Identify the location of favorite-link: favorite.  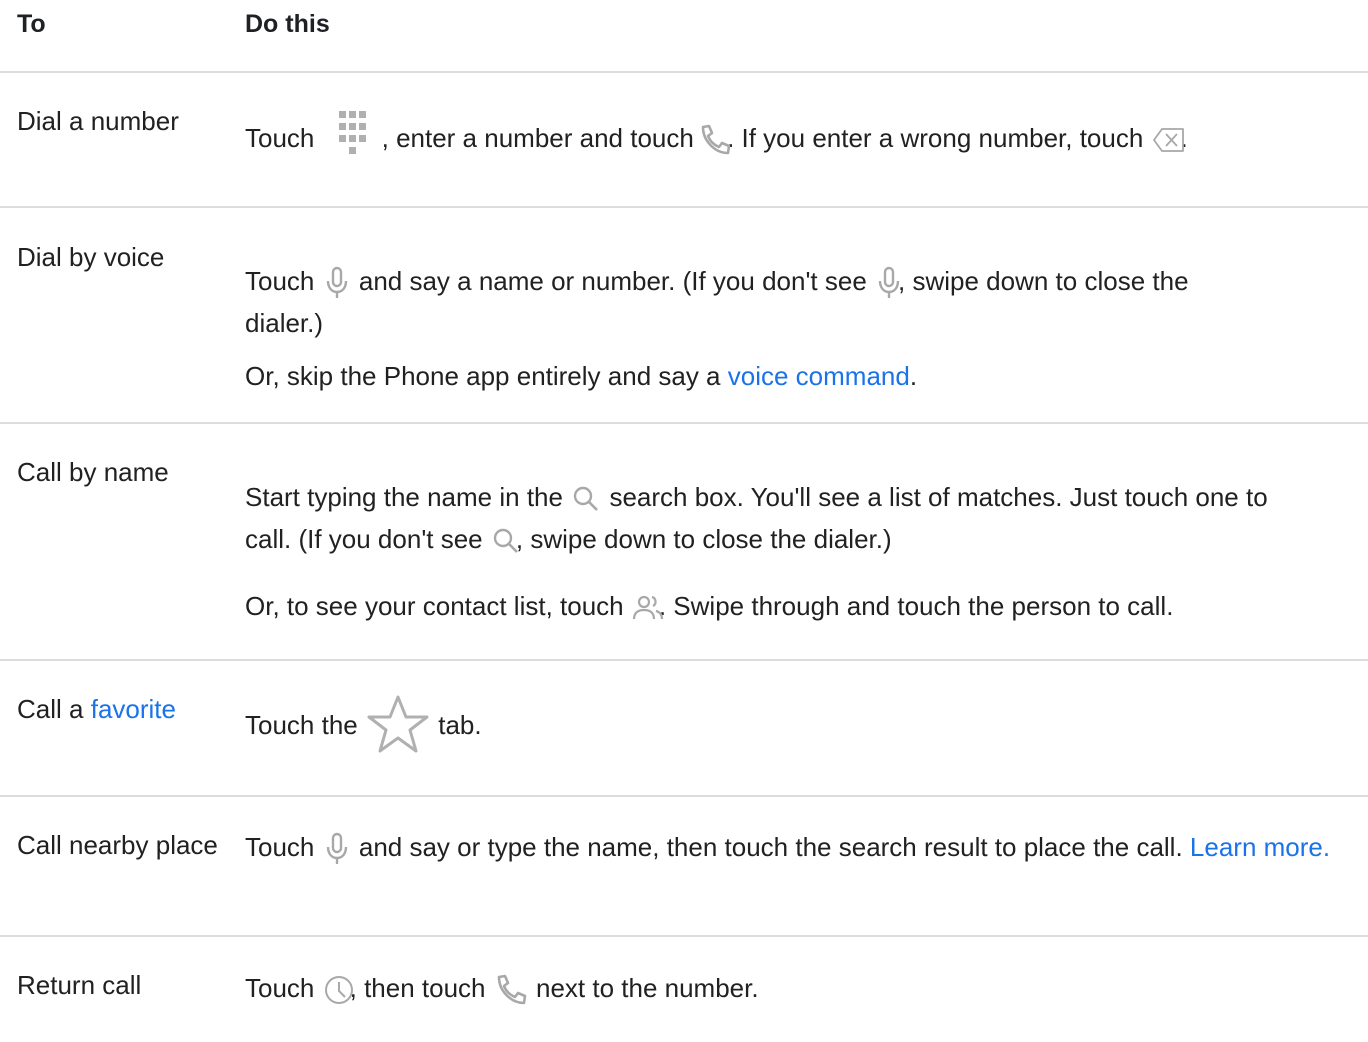
(133, 709).